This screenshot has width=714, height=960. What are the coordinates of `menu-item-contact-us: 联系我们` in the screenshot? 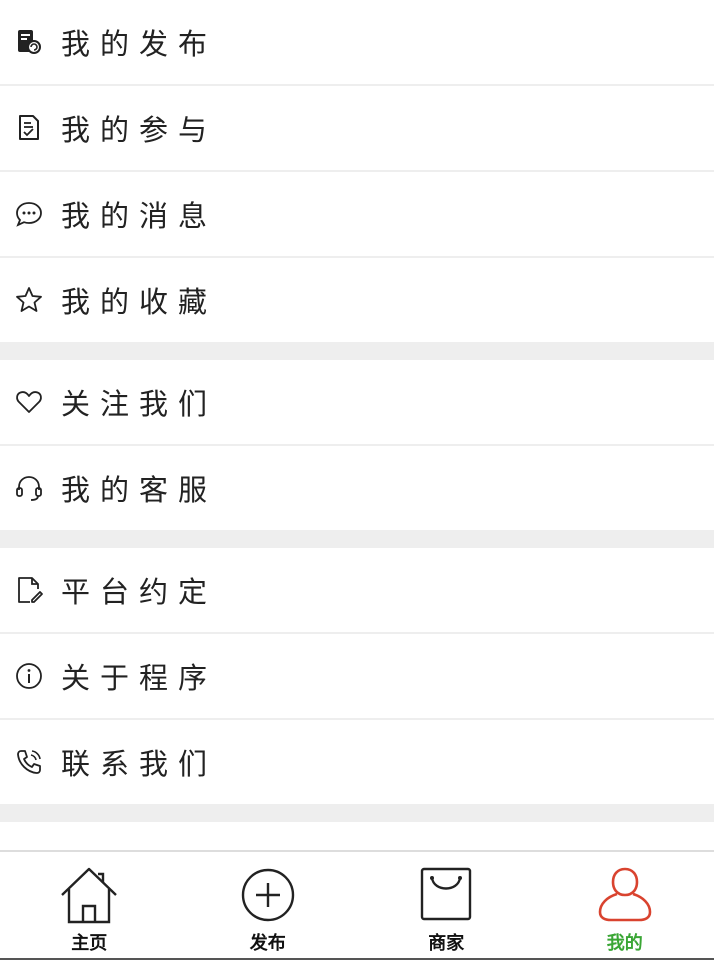 It's located at (357, 762).